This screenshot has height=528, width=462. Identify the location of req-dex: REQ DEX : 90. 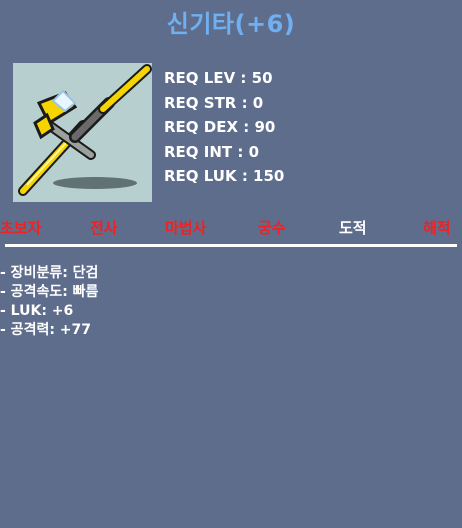
(220, 127).